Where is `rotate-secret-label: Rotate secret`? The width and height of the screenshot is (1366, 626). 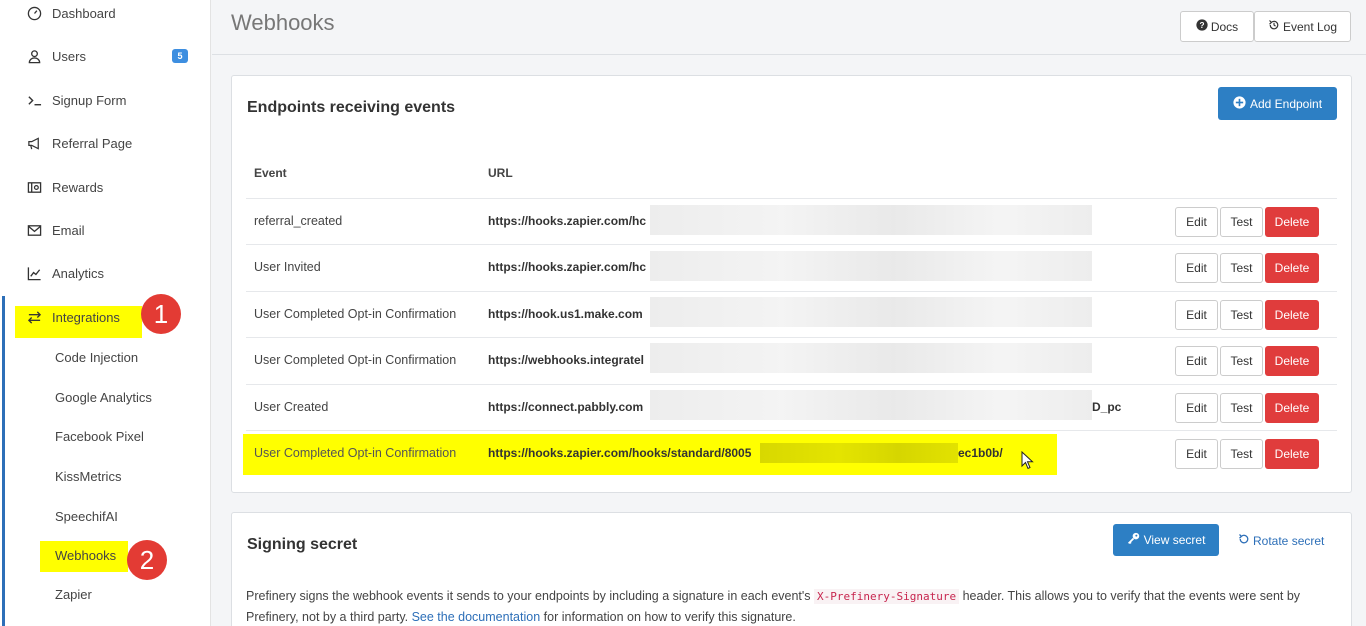 rotate-secret-label: Rotate secret is located at coordinates (1289, 540).